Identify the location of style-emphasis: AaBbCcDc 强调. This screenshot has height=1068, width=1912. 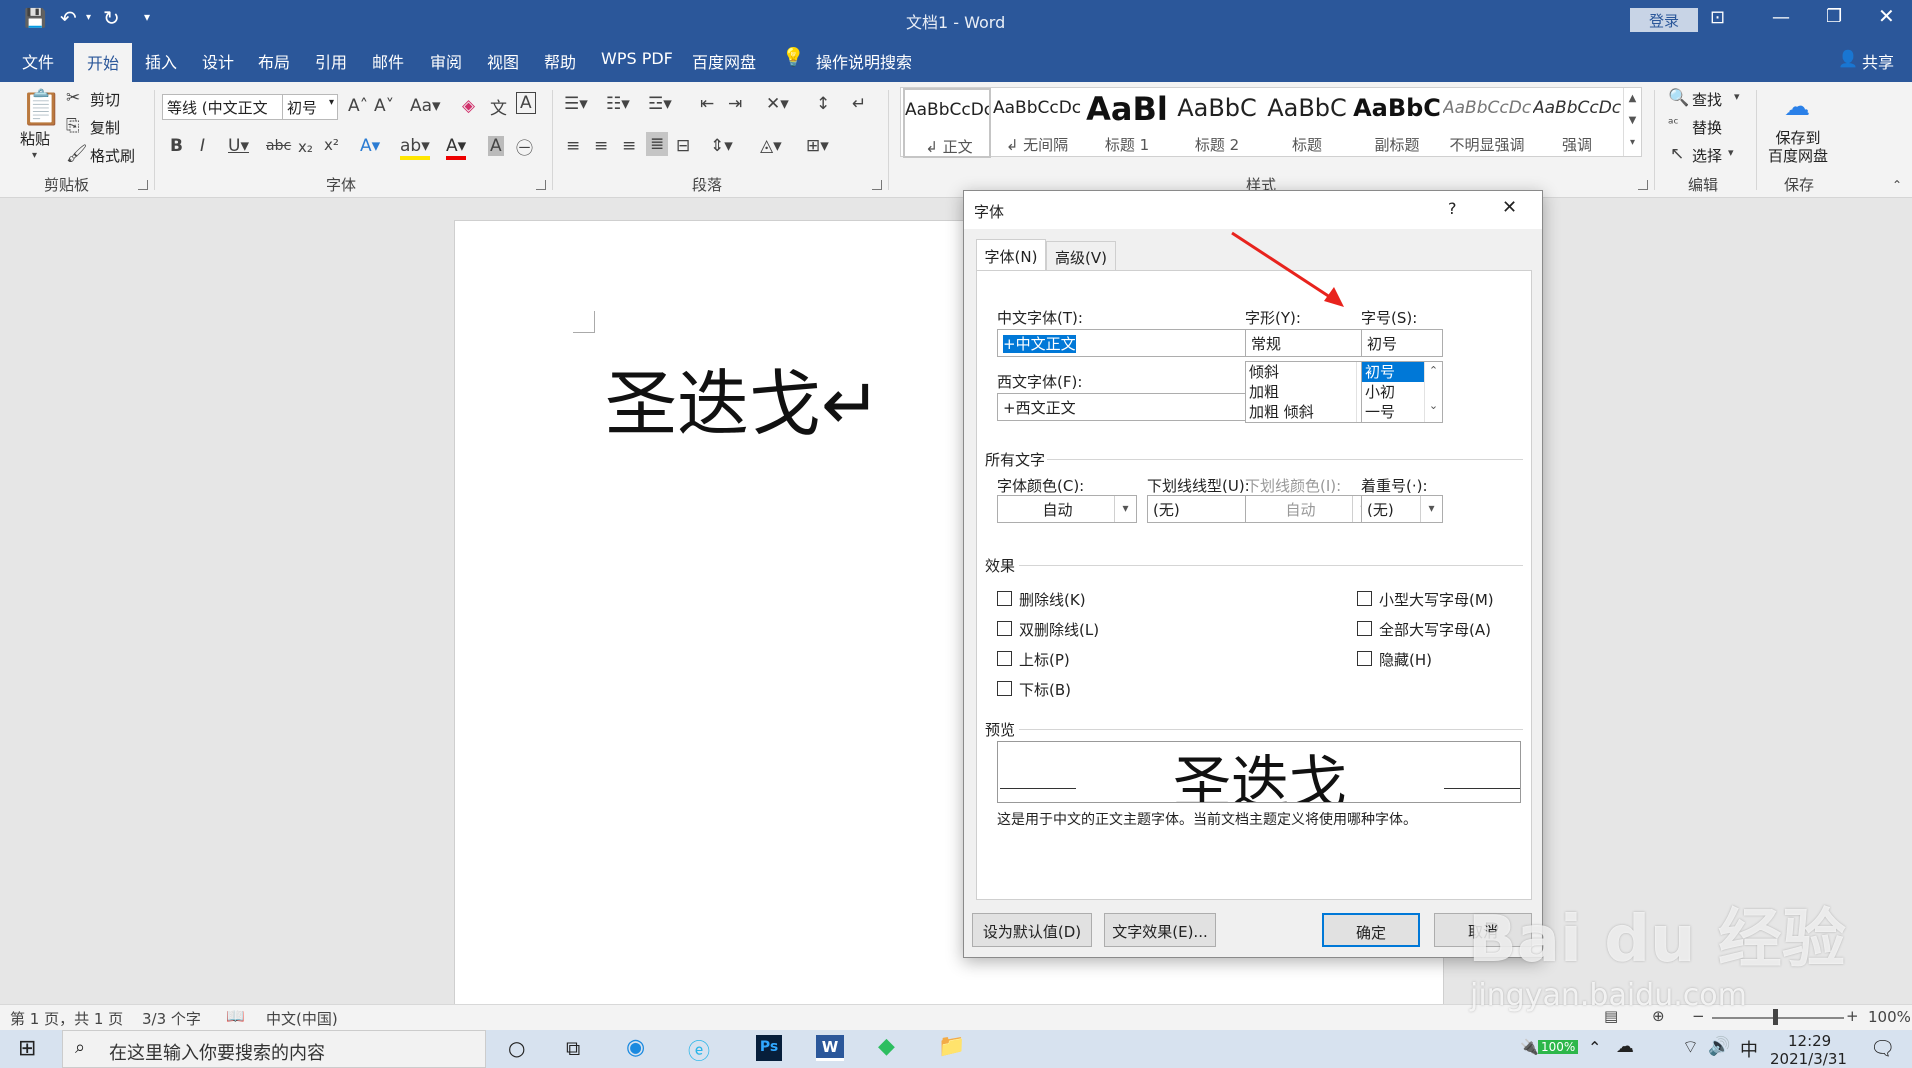
(1577, 123).